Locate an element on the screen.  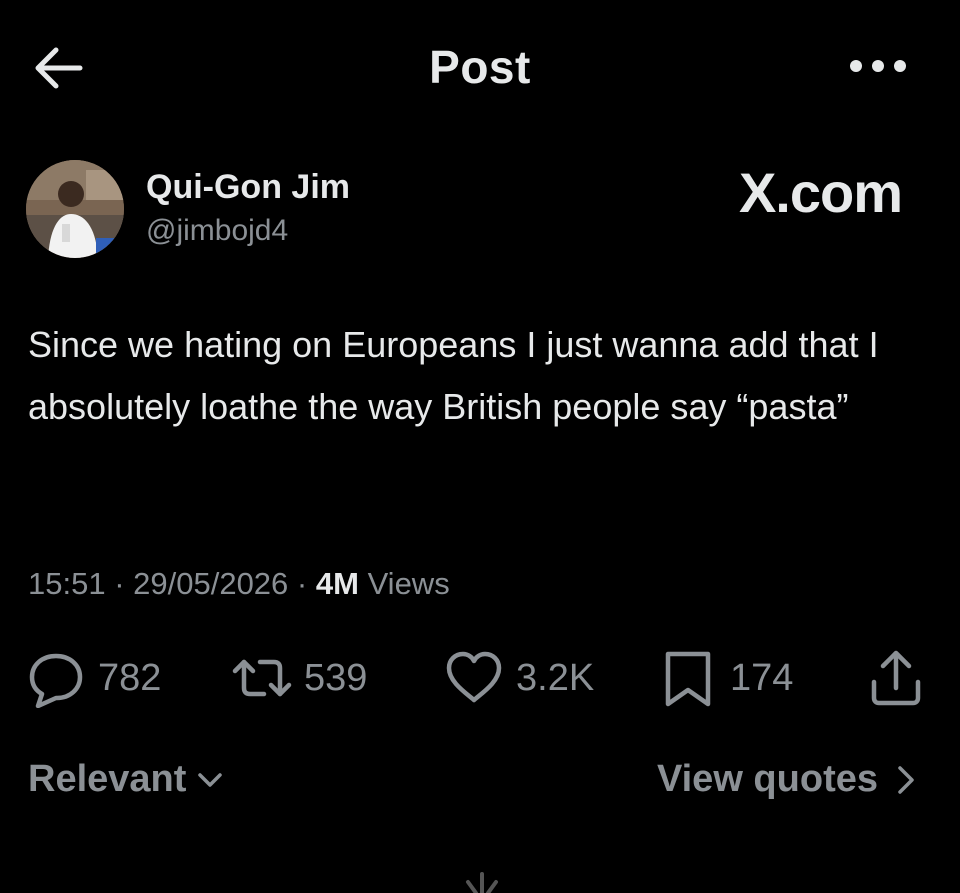
avatar-photo is located at coordinates (75, 209).